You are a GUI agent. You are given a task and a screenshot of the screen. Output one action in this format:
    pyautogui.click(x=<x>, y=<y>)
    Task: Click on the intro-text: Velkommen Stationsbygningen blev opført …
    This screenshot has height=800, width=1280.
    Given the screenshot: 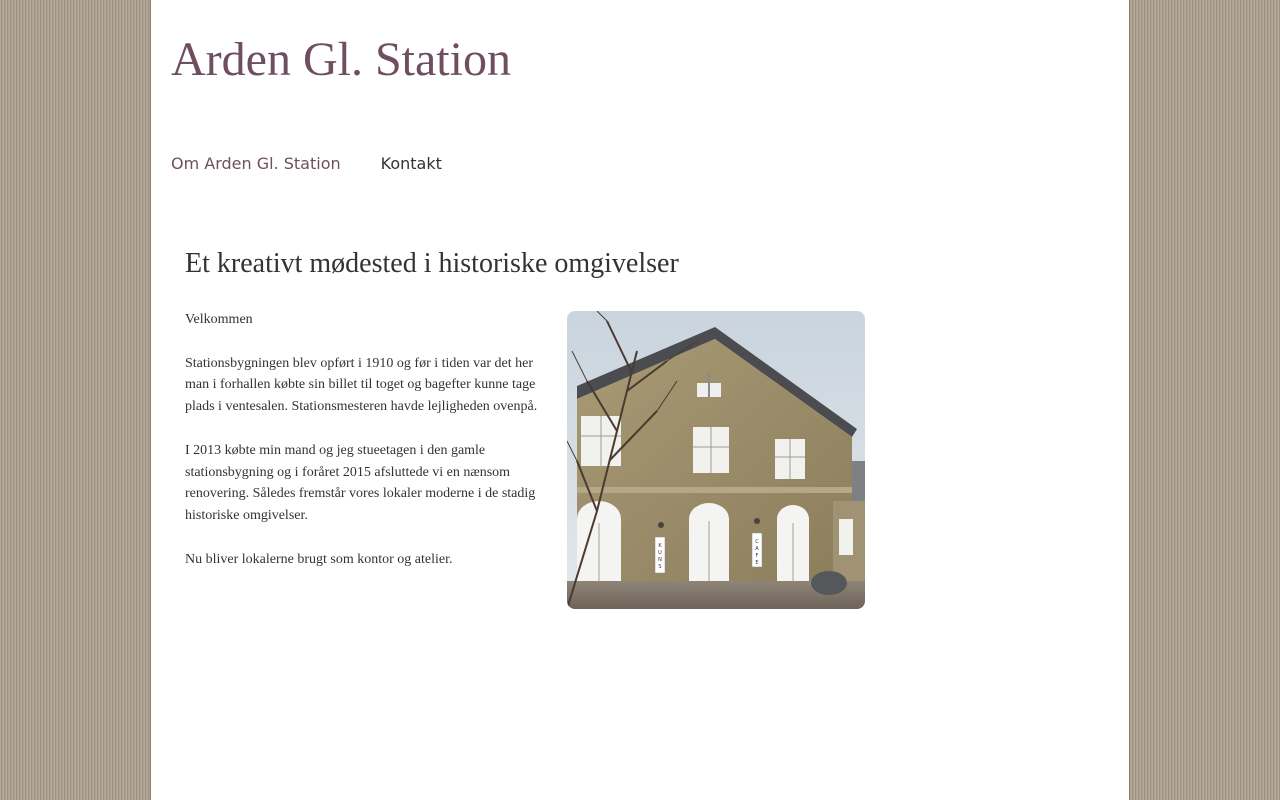 What is the action you would take?
    pyautogui.click(x=363, y=450)
    